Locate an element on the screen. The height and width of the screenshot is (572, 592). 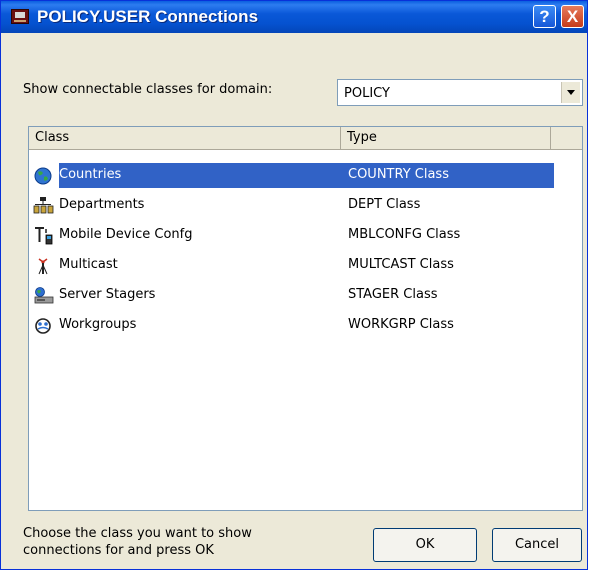
close-button: X is located at coordinates (572, 16).